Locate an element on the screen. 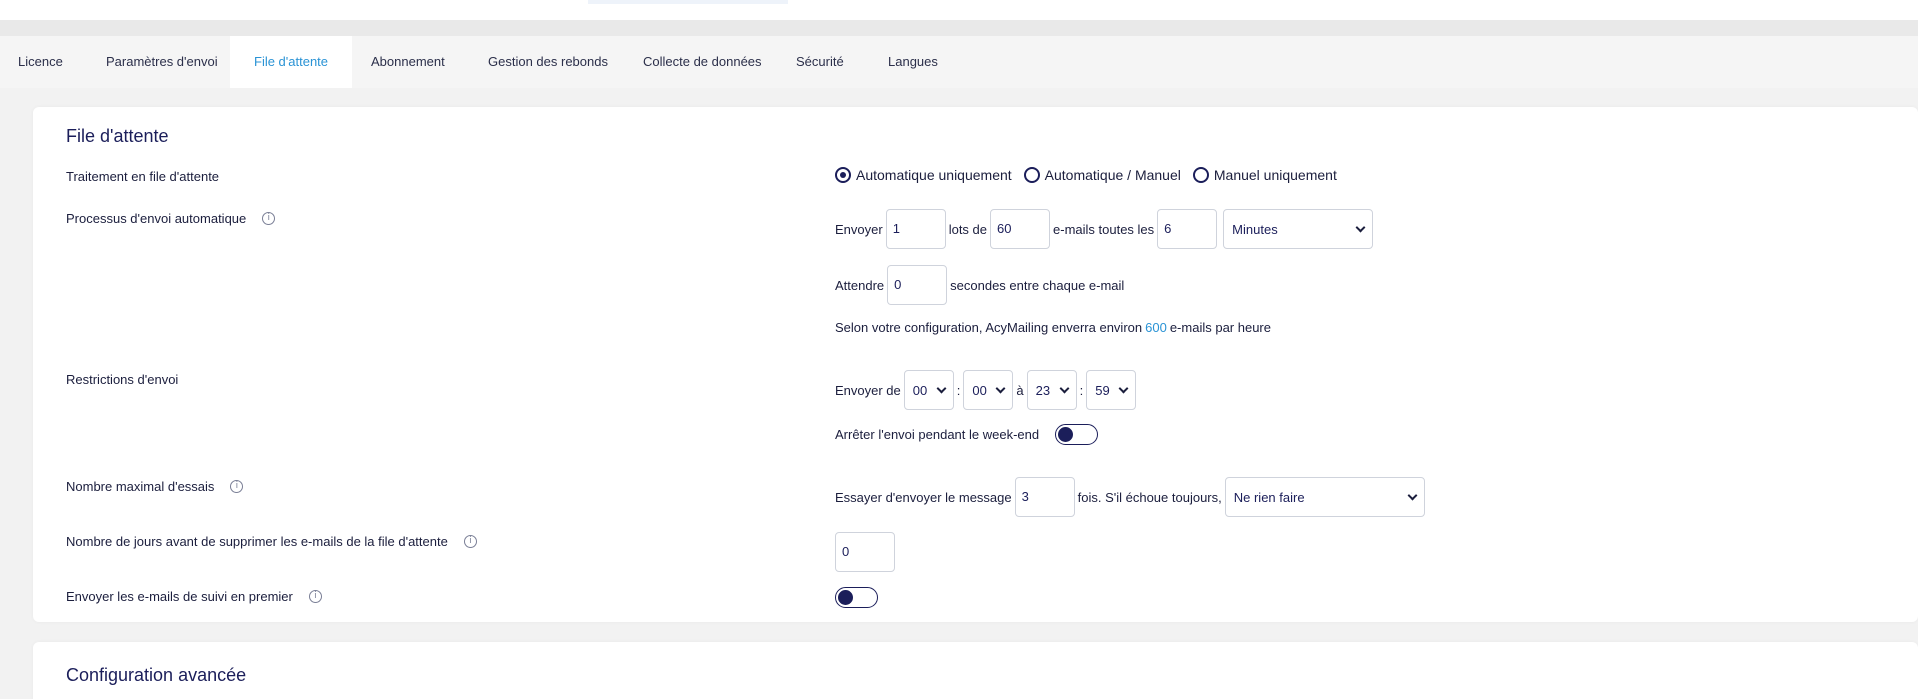 The height and width of the screenshot is (699, 1918). top-bar-chip is located at coordinates (688, 2).